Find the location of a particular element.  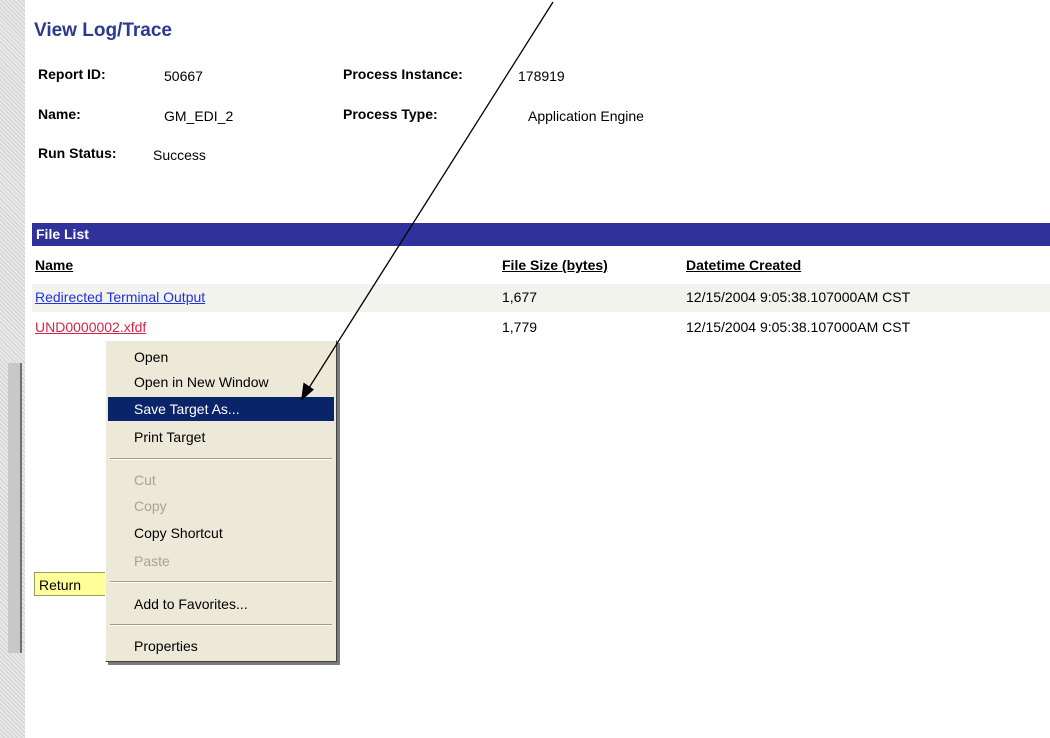

annotation-arrow-line is located at coordinates (430, 196).